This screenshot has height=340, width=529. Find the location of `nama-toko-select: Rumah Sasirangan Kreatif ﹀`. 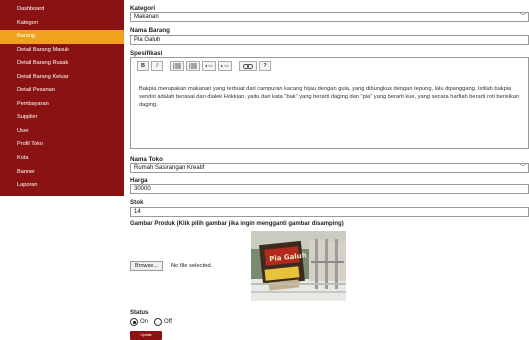

nama-toko-select: Rumah Sasirangan Kreatif ﹀ is located at coordinates (329, 168).